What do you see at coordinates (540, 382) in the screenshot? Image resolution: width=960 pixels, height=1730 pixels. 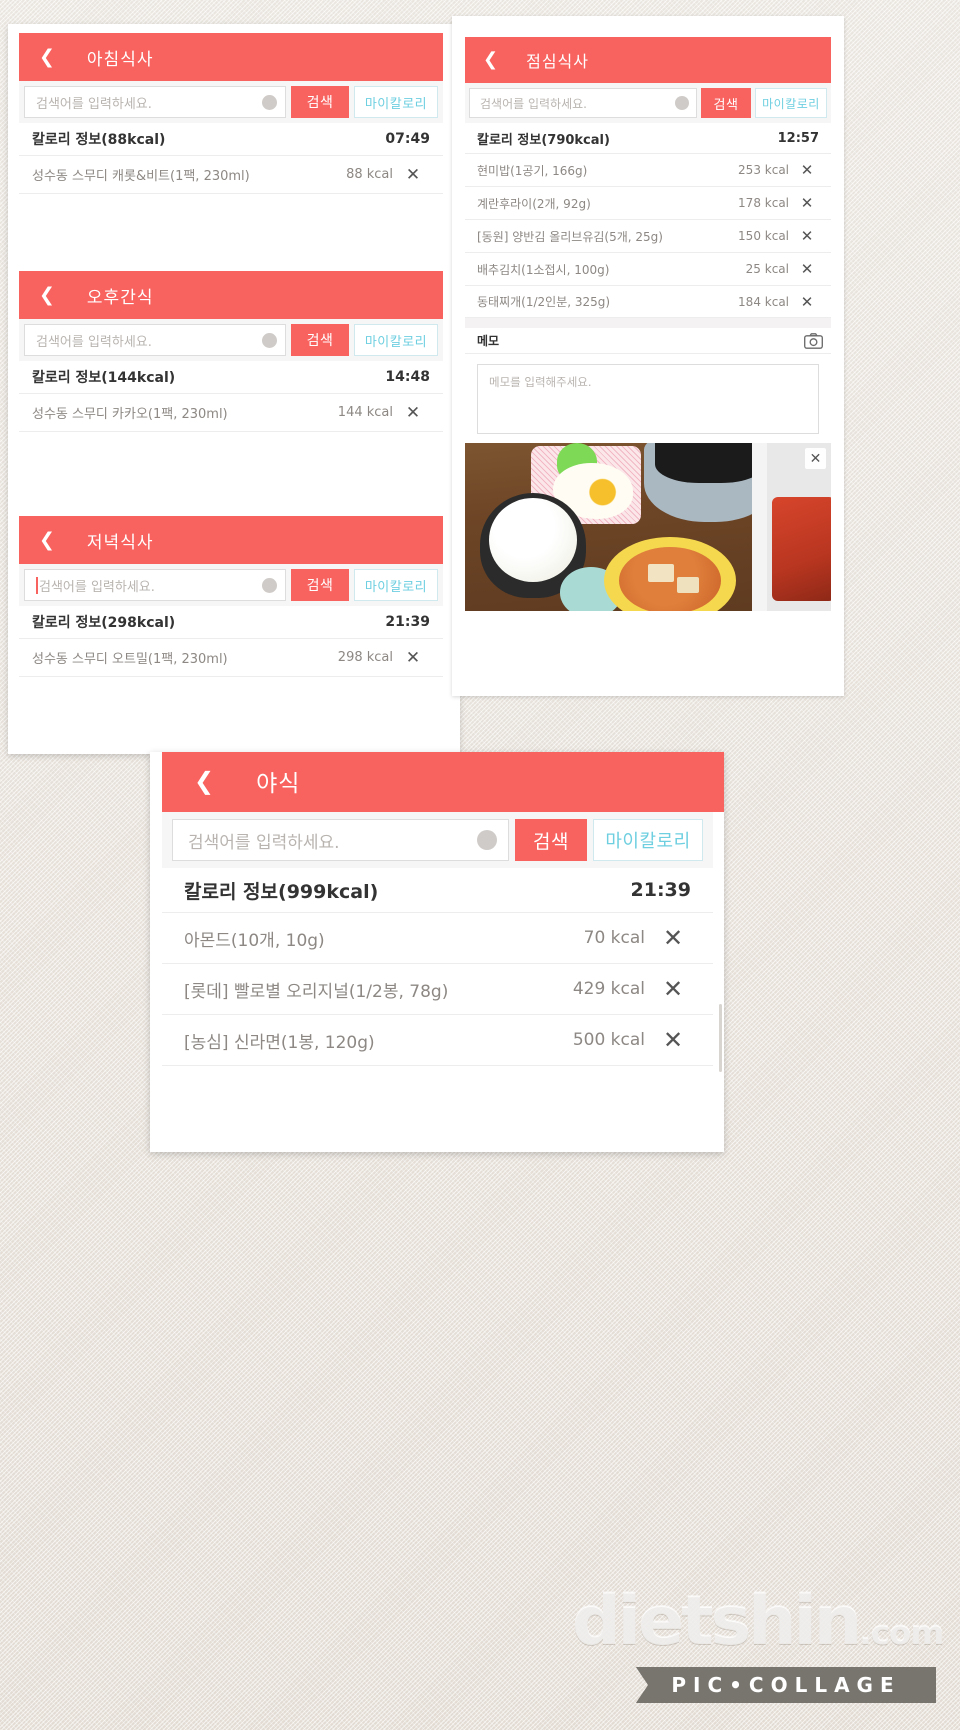 I see `memo-placeholder: 메모를 입력해주세요.` at bounding box center [540, 382].